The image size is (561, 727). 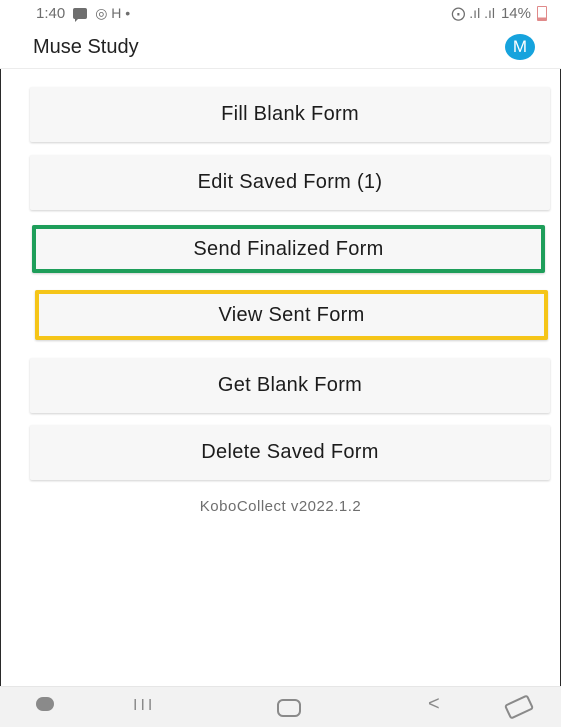 What do you see at coordinates (290, 385) in the screenshot?
I see `get-blank-form-button: Get Blank Form` at bounding box center [290, 385].